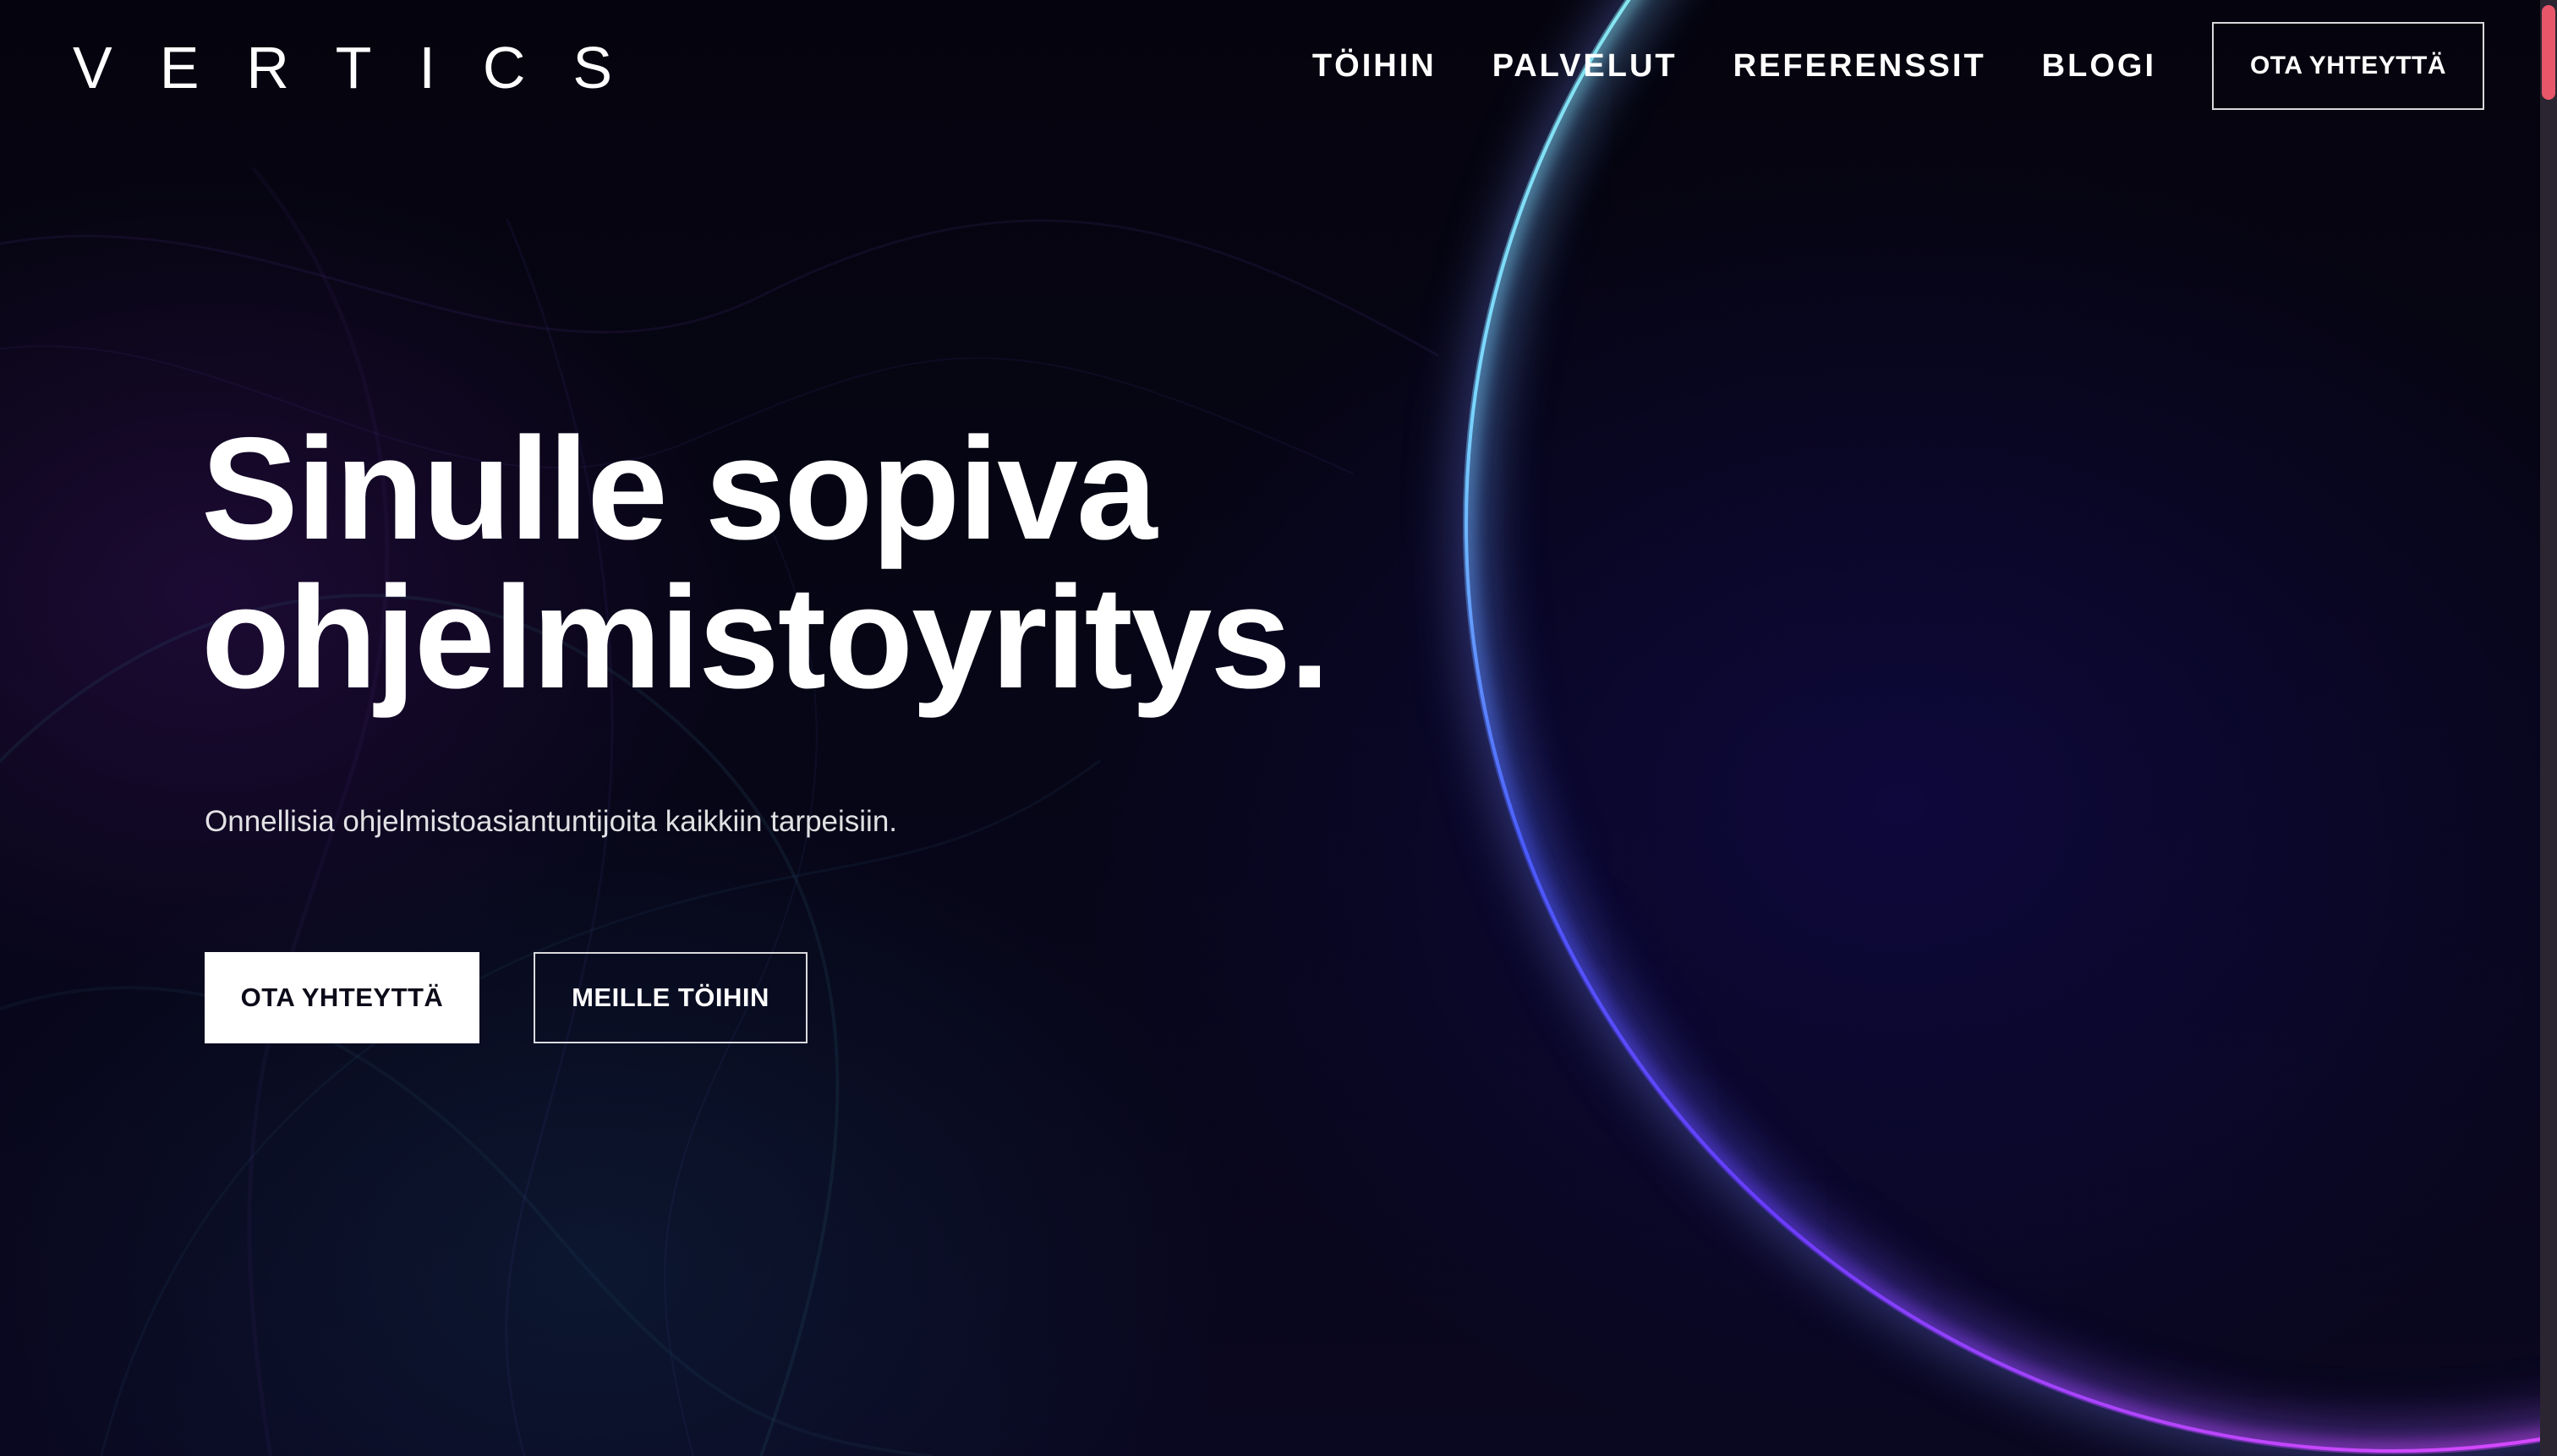 The height and width of the screenshot is (1456, 2557). Describe the element at coordinates (366, 68) in the screenshot. I see `vertics-logo: VERTICS` at that location.